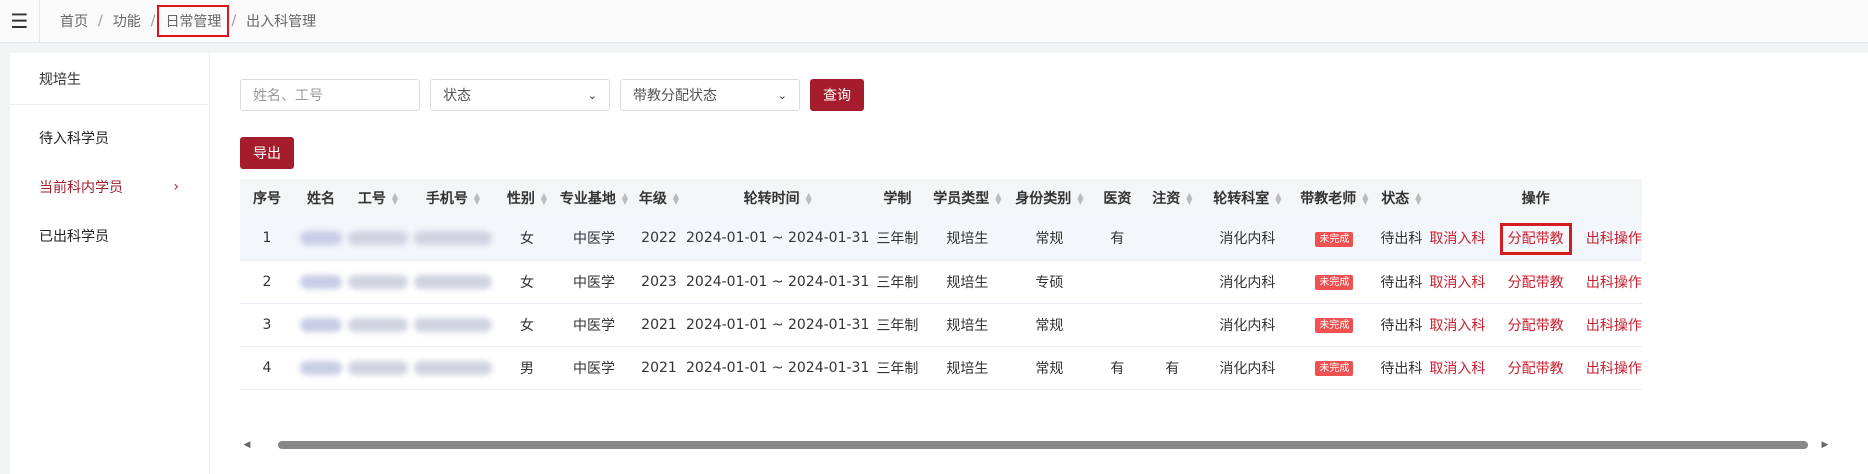 The image size is (1868, 474). Describe the element at coordinates (934, 21) in the screenshot. I see `top-bar: ☰ 首页 / 功能 / 日常管理 / 出入科管理` at that location.